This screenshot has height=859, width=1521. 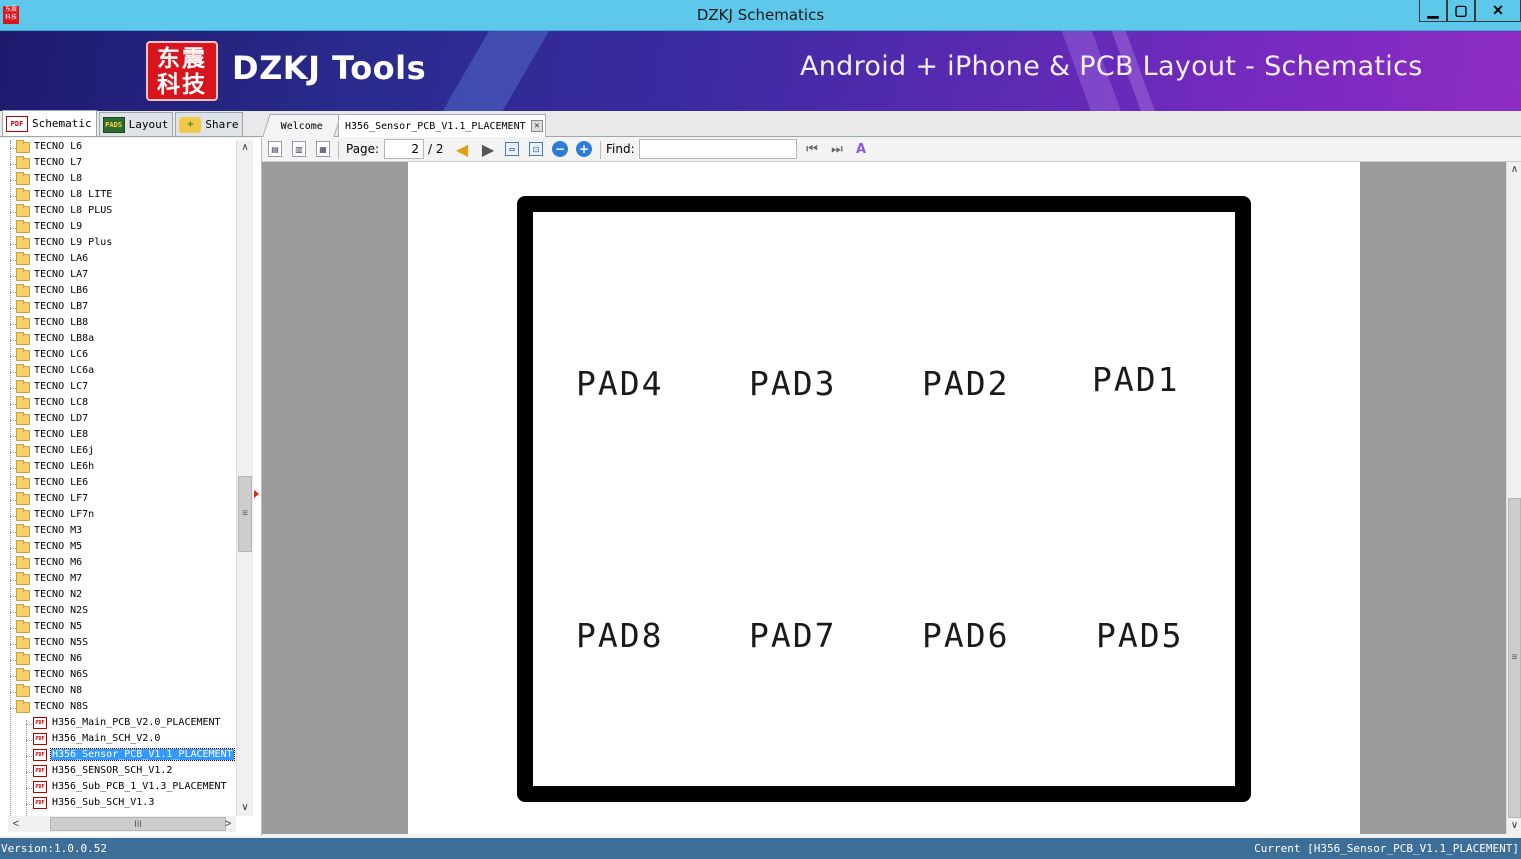 I want to click on tab-layout: PADS Layout, so click(x=136, y=124).